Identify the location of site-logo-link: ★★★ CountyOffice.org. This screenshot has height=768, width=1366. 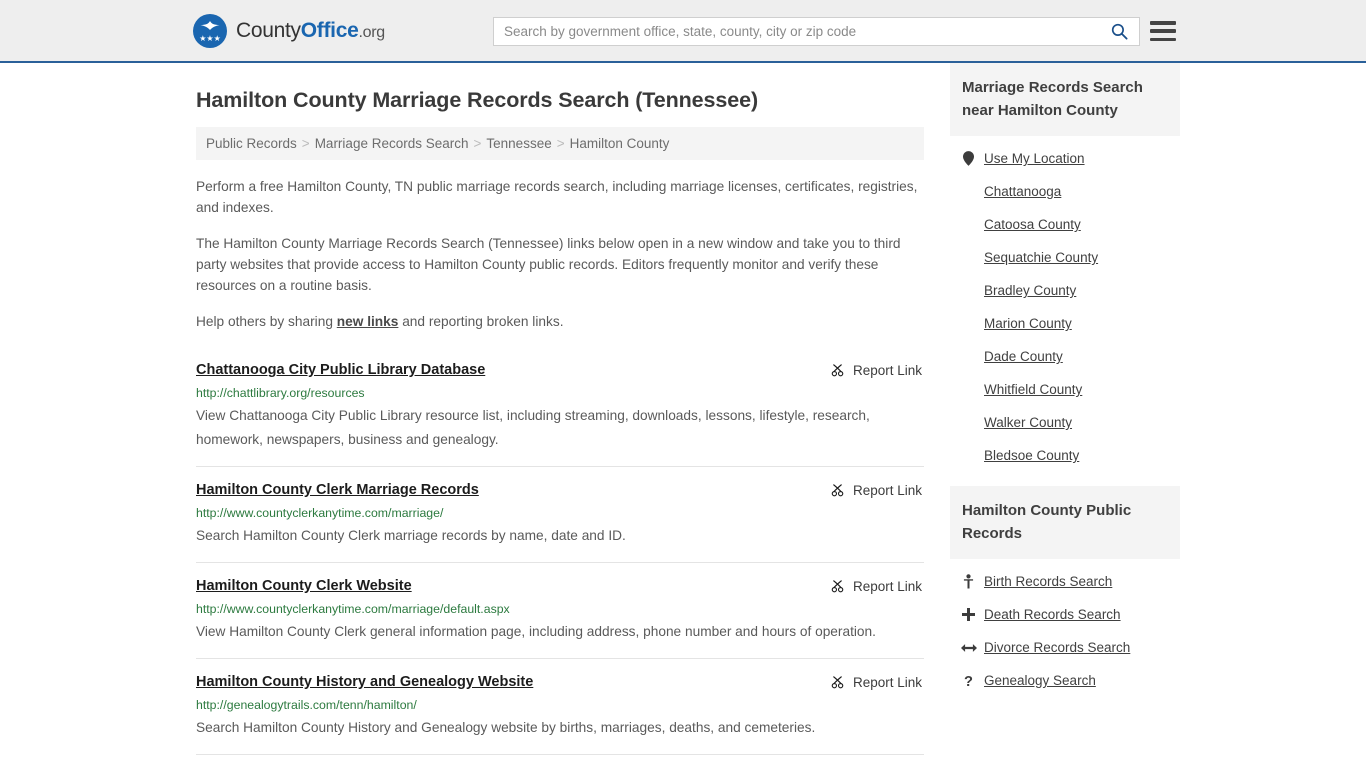
(289, 30).